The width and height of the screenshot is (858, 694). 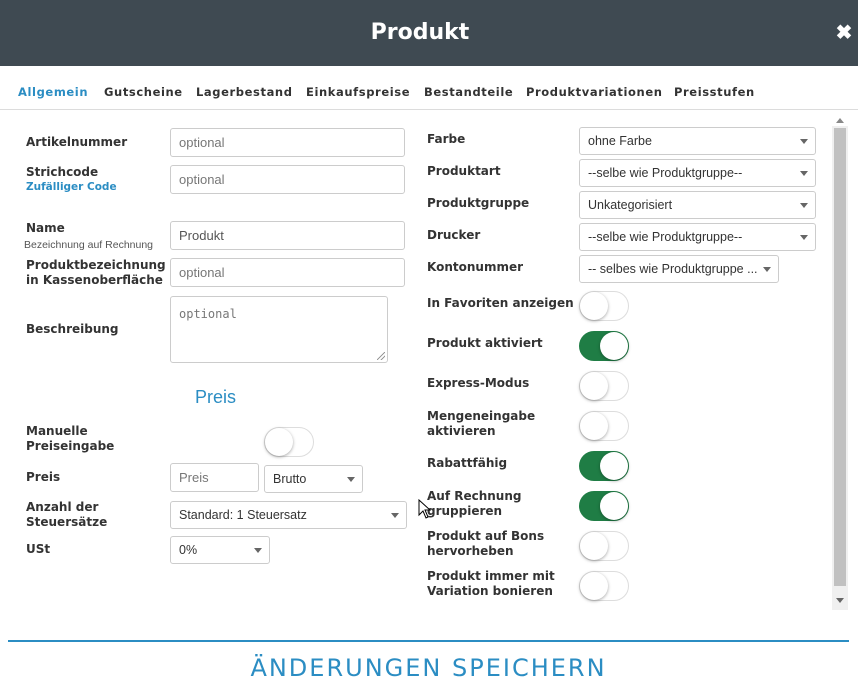 I want to click on mengeneingabe-label-line2: aktivieren, so click(x=461, y=431).